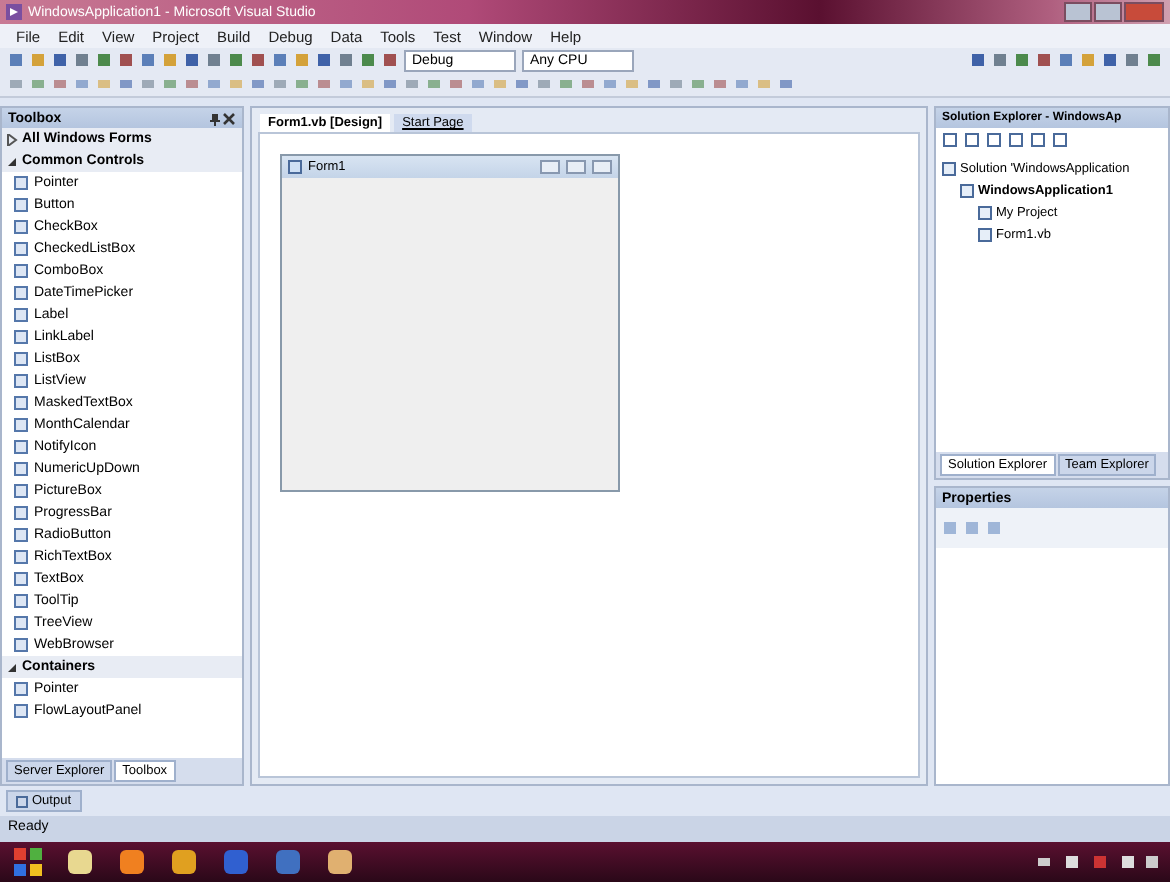  I want to click on output-icon, so click(22, 801).